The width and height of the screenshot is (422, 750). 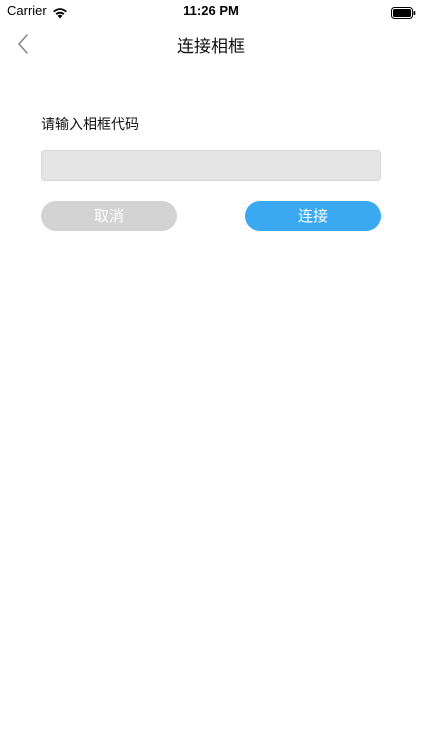 What do you see at coordinates (211, 47) in the screenshot?
I see `page-title: 连接相框` at bounding box center [211, 47].